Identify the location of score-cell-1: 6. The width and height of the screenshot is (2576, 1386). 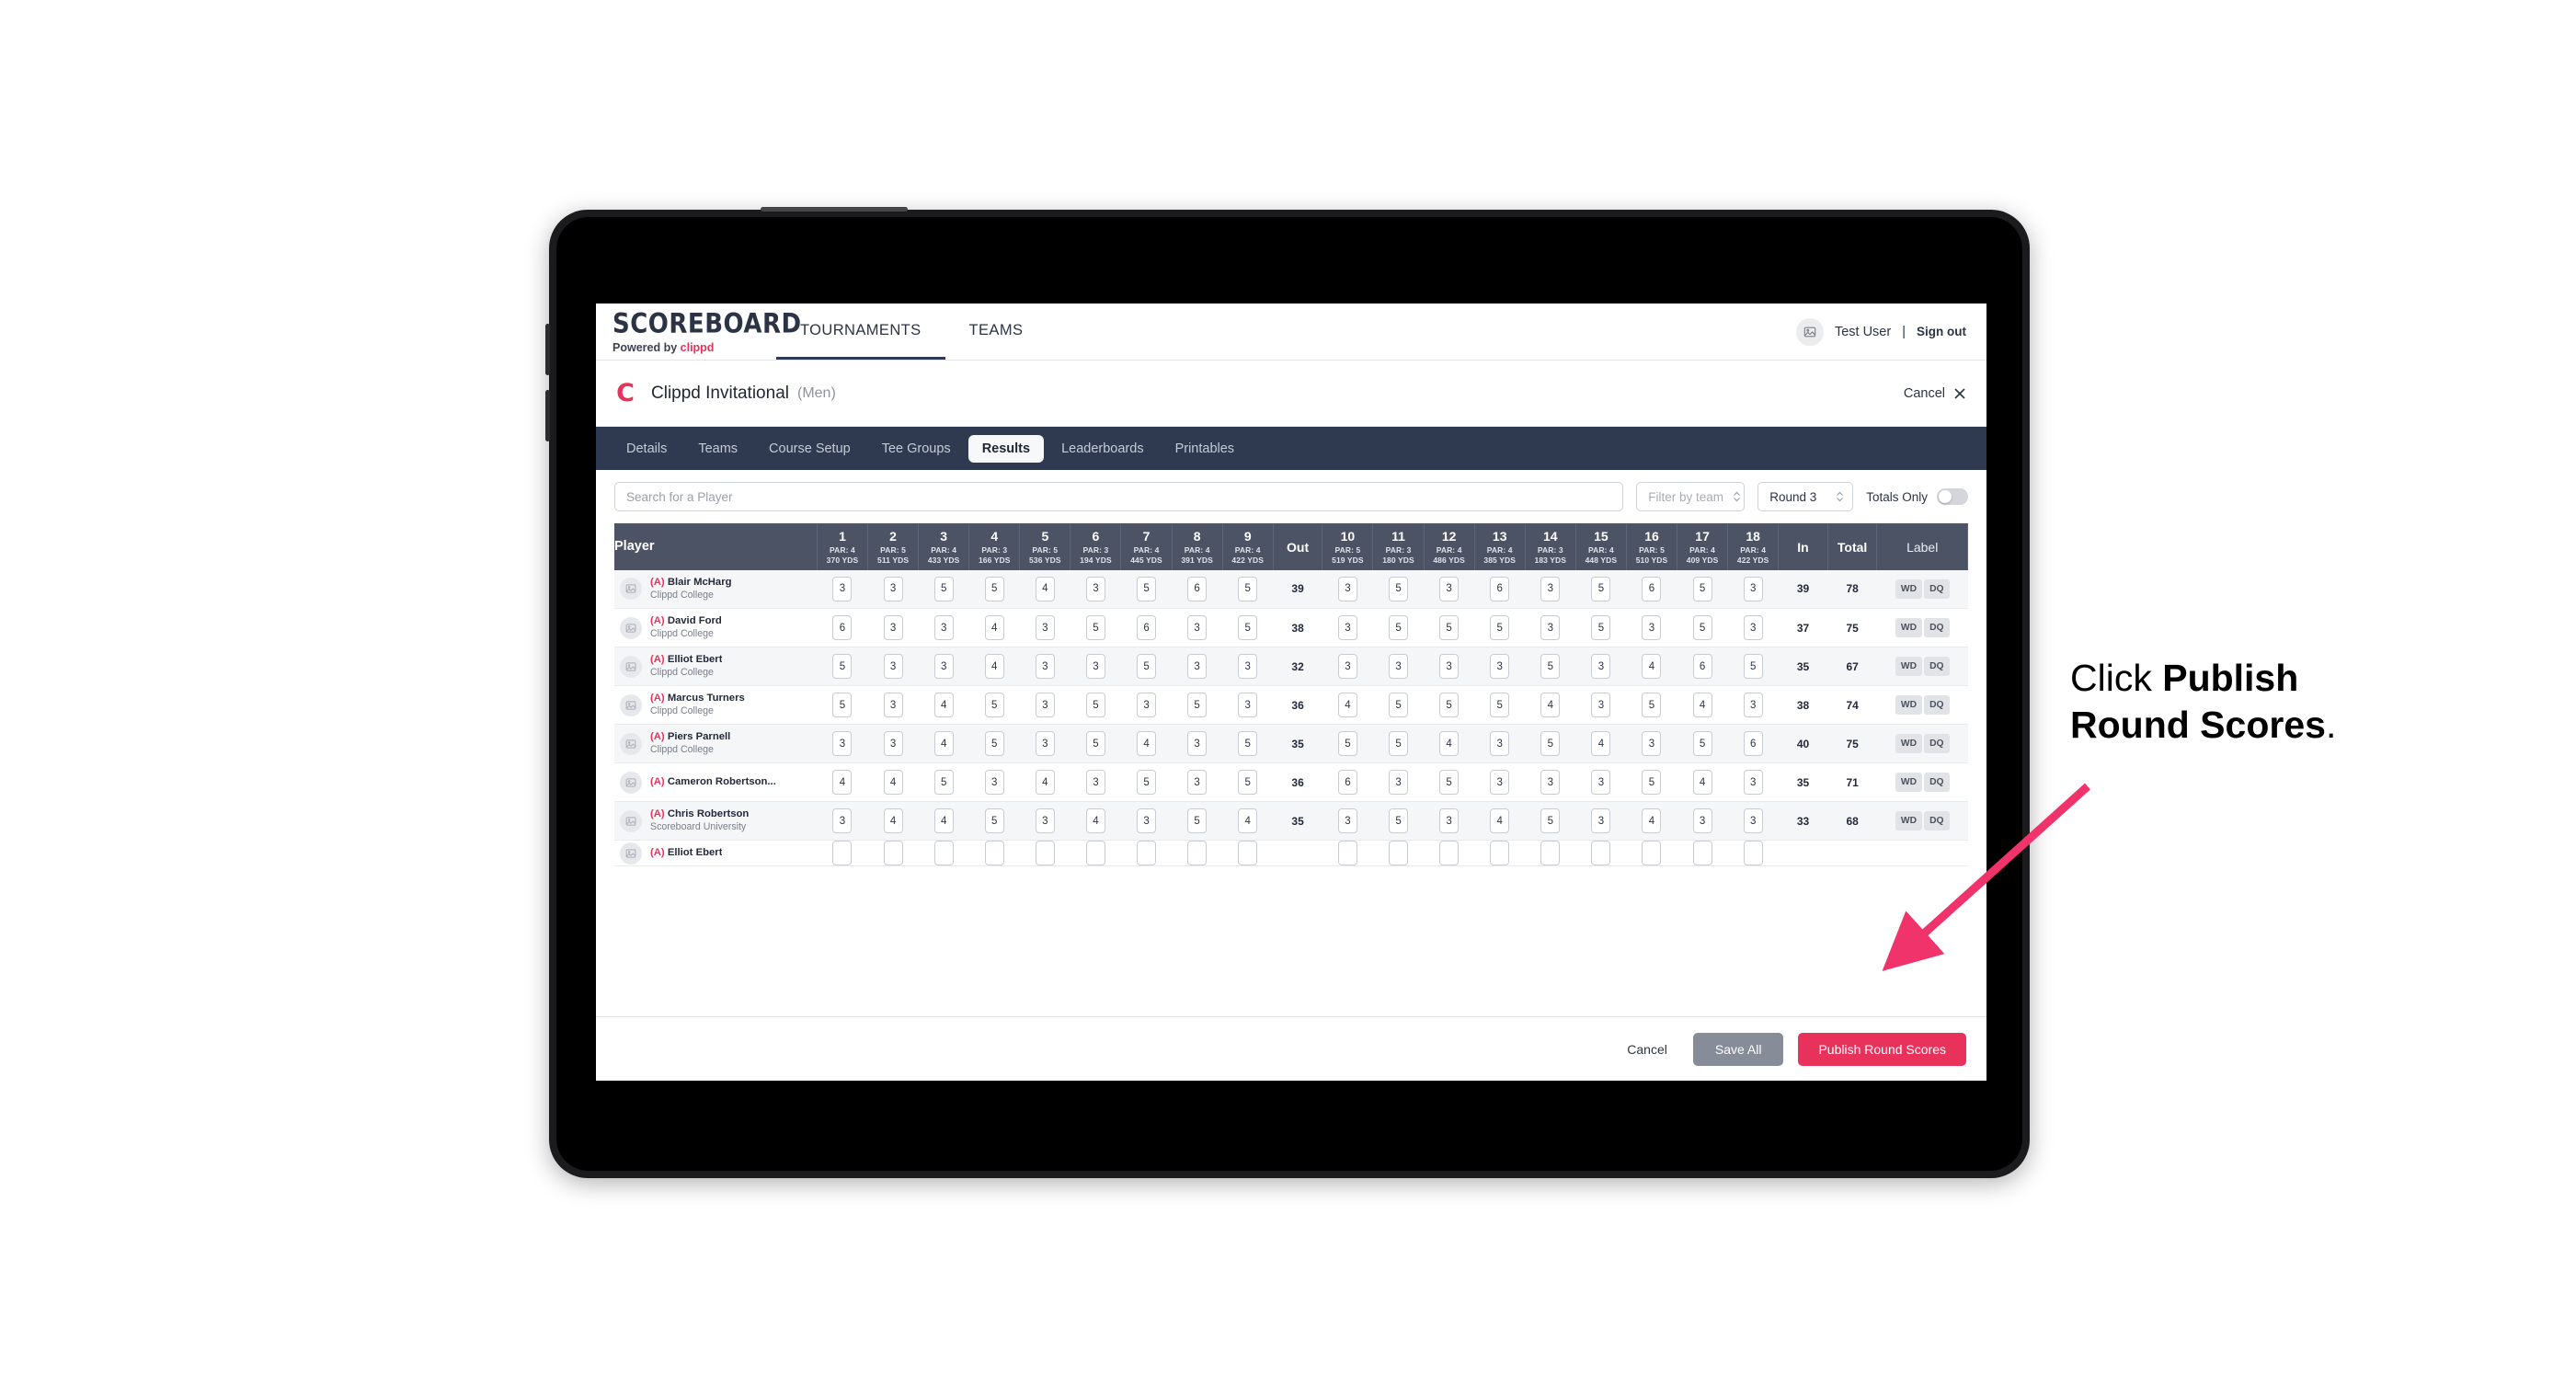
(842, 628).